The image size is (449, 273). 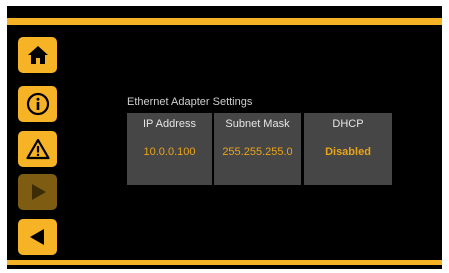 I want to click on home-button, so click(x=37, y=55).